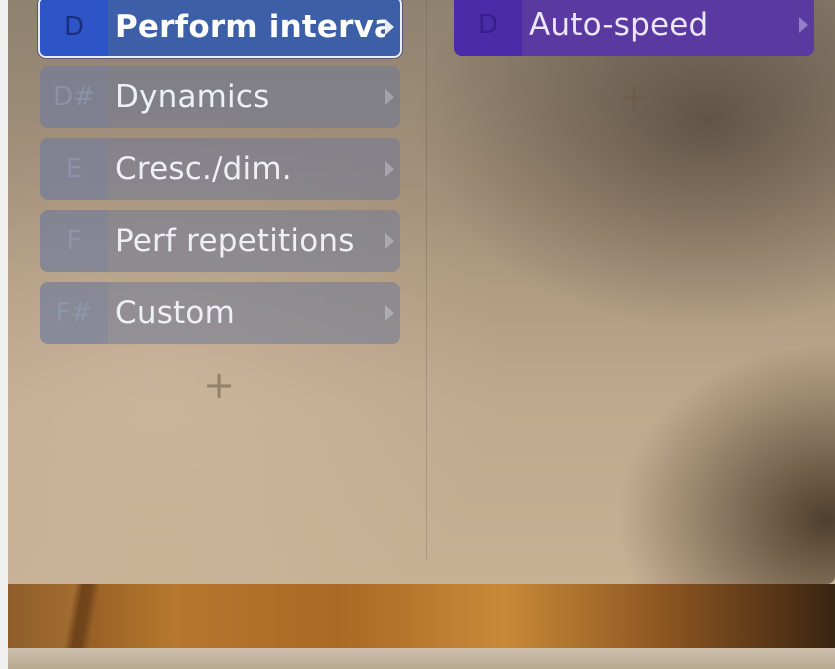  What do you see at coordinates (192, 97) in the screenshot?
I see `menu-item-label: Dynamics` at bounding box center [192, 97].